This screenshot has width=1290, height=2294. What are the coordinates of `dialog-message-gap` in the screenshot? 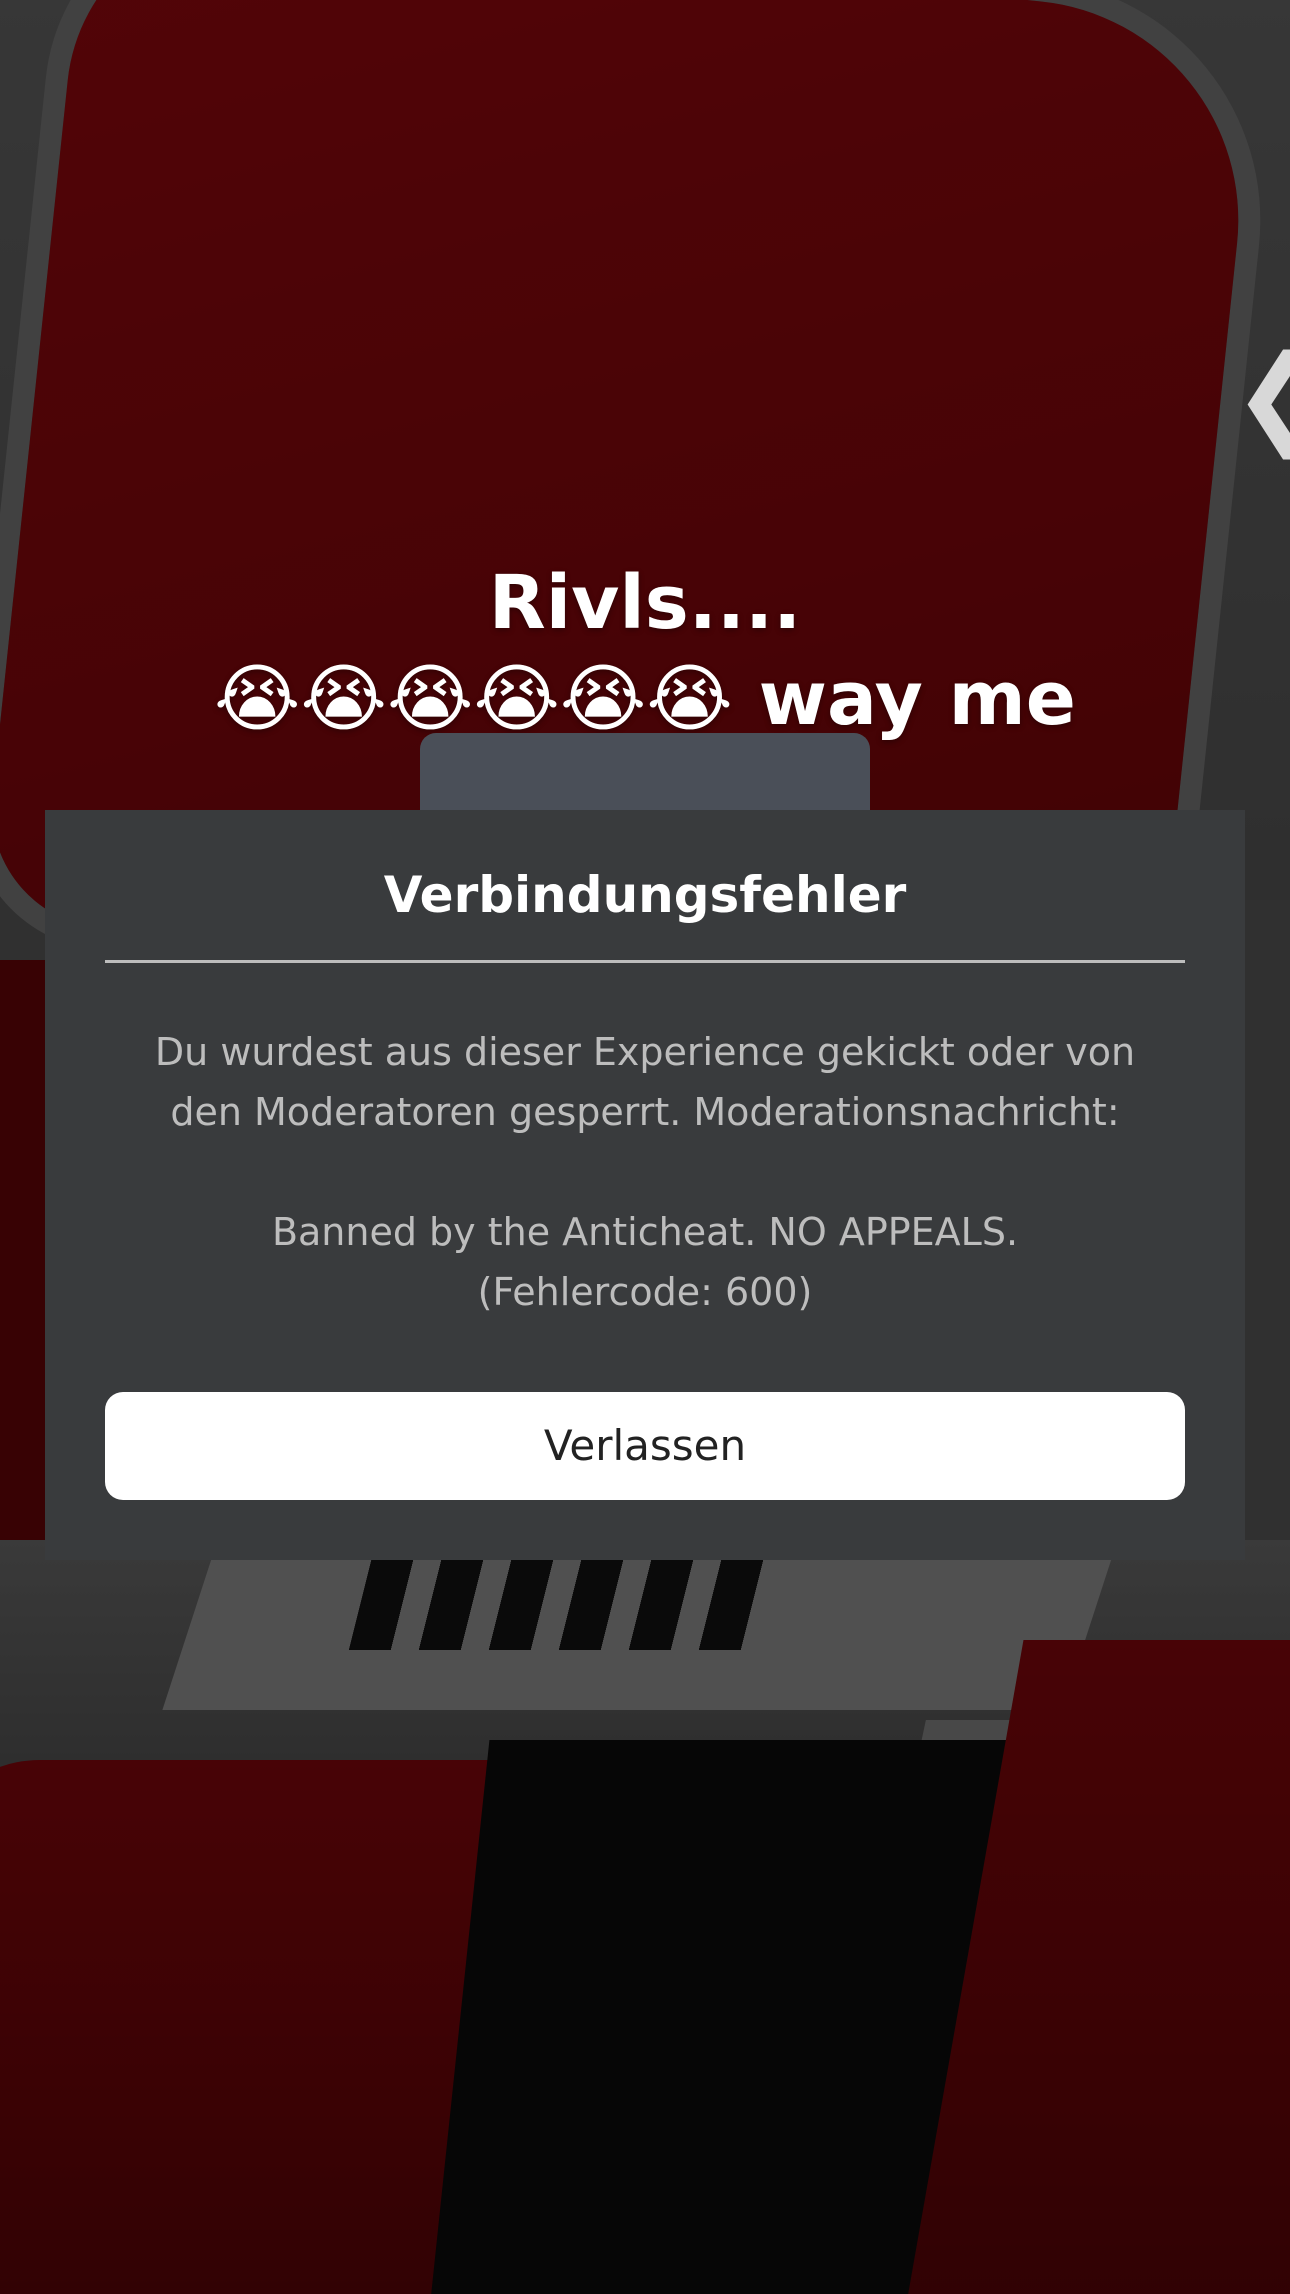 It's located at (645, 1172).